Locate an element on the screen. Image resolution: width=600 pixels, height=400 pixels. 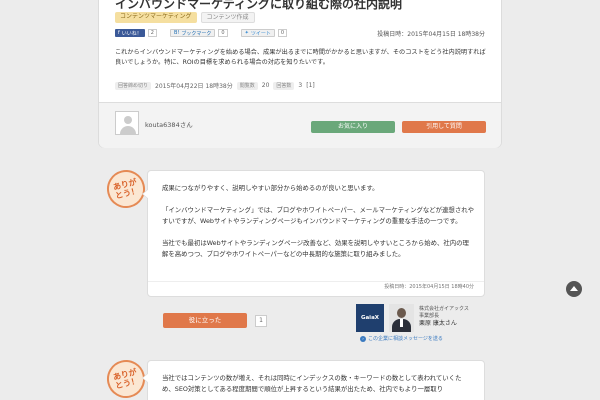
question-author: kouta6384さん is located at coordinates (169, 124).